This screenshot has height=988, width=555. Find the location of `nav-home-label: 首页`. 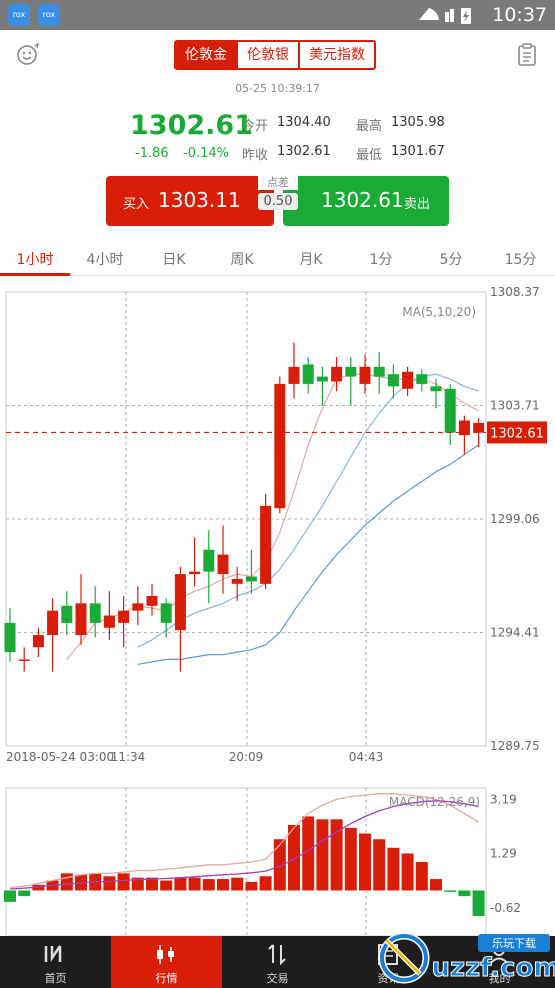

nav-home-label: 首页 is located at coordinates (55, 978).